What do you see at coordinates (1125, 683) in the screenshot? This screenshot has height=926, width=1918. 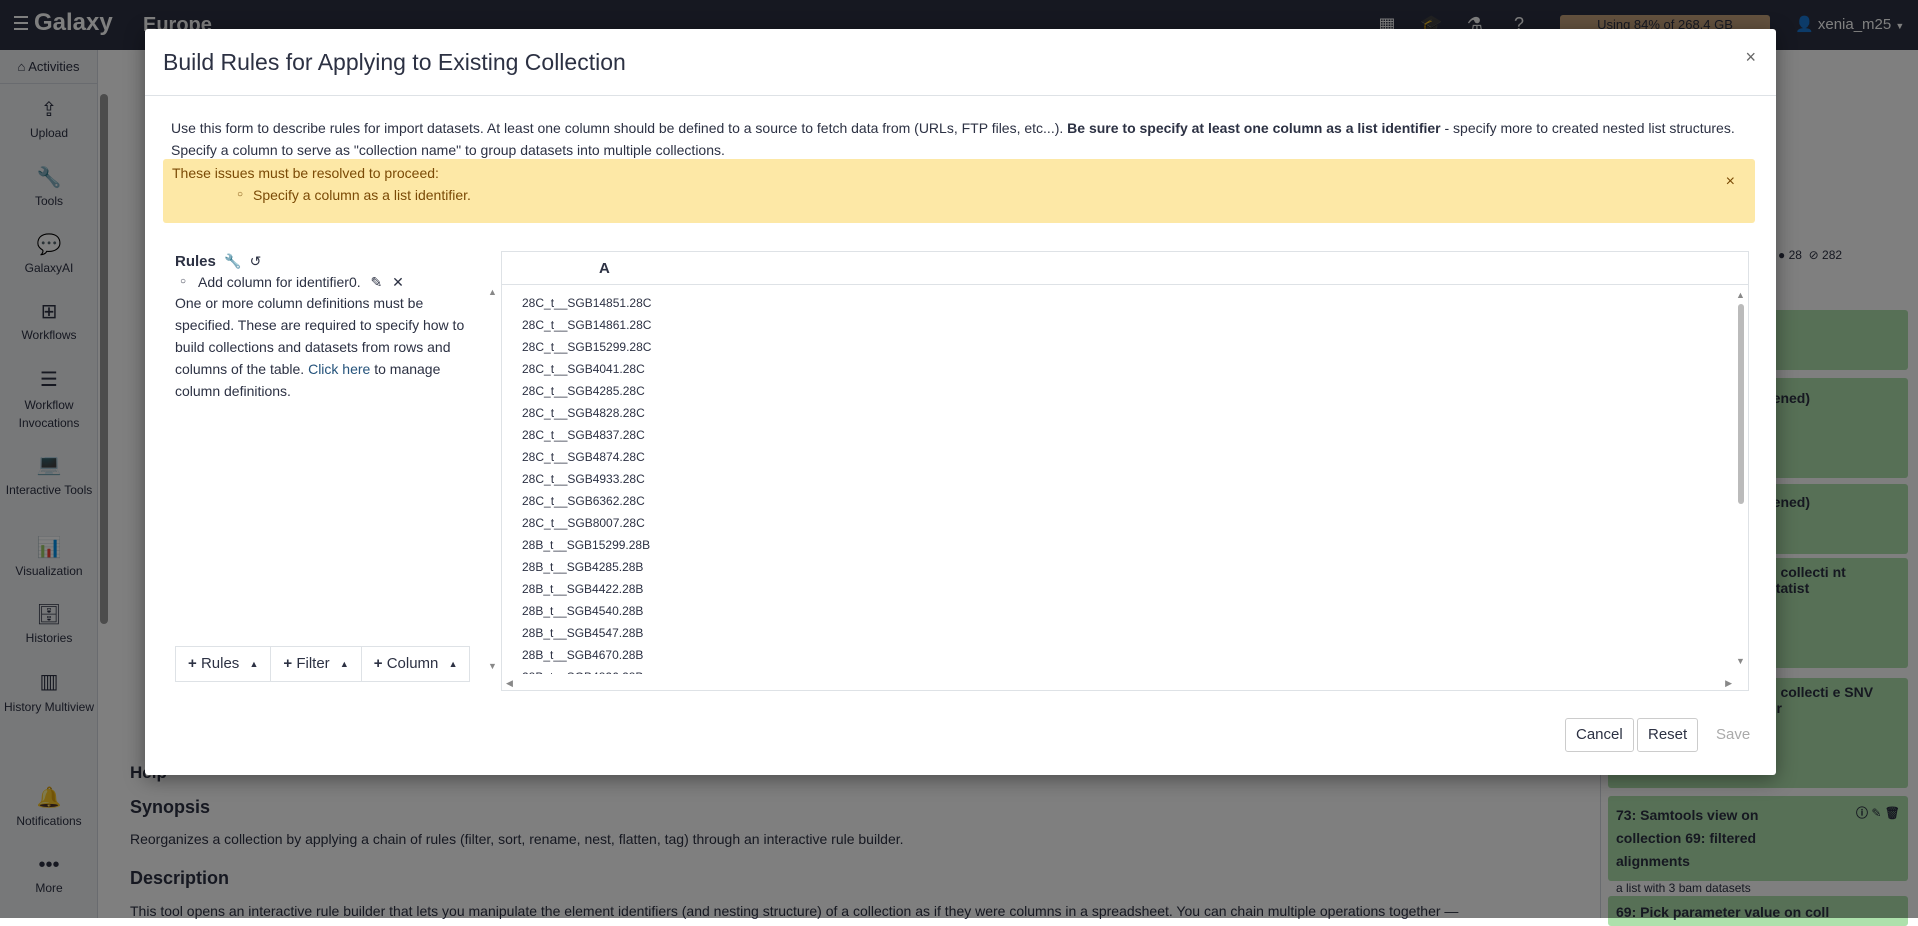 I see `table-horizontal-scrollbar: ◀ ▶` at bounding box center [1125, 683].